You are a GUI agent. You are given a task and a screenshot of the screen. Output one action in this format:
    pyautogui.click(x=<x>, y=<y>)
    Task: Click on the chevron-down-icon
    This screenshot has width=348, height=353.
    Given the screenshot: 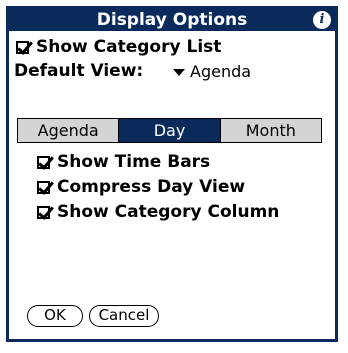 What is the action you would take?
    pyautogui.click(x=179, y=72)
    